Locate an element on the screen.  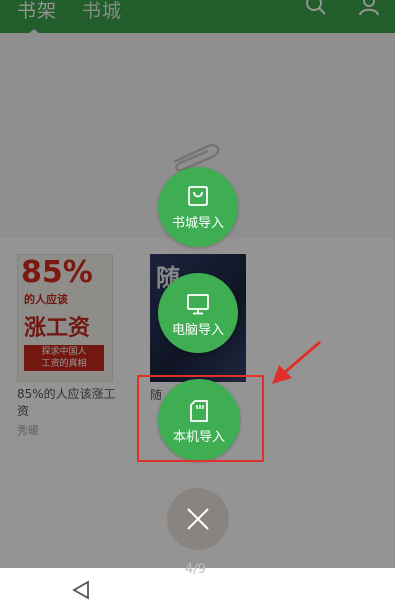
import-from-pc-button: 电脑导入 is located at coordinates (198, 313).